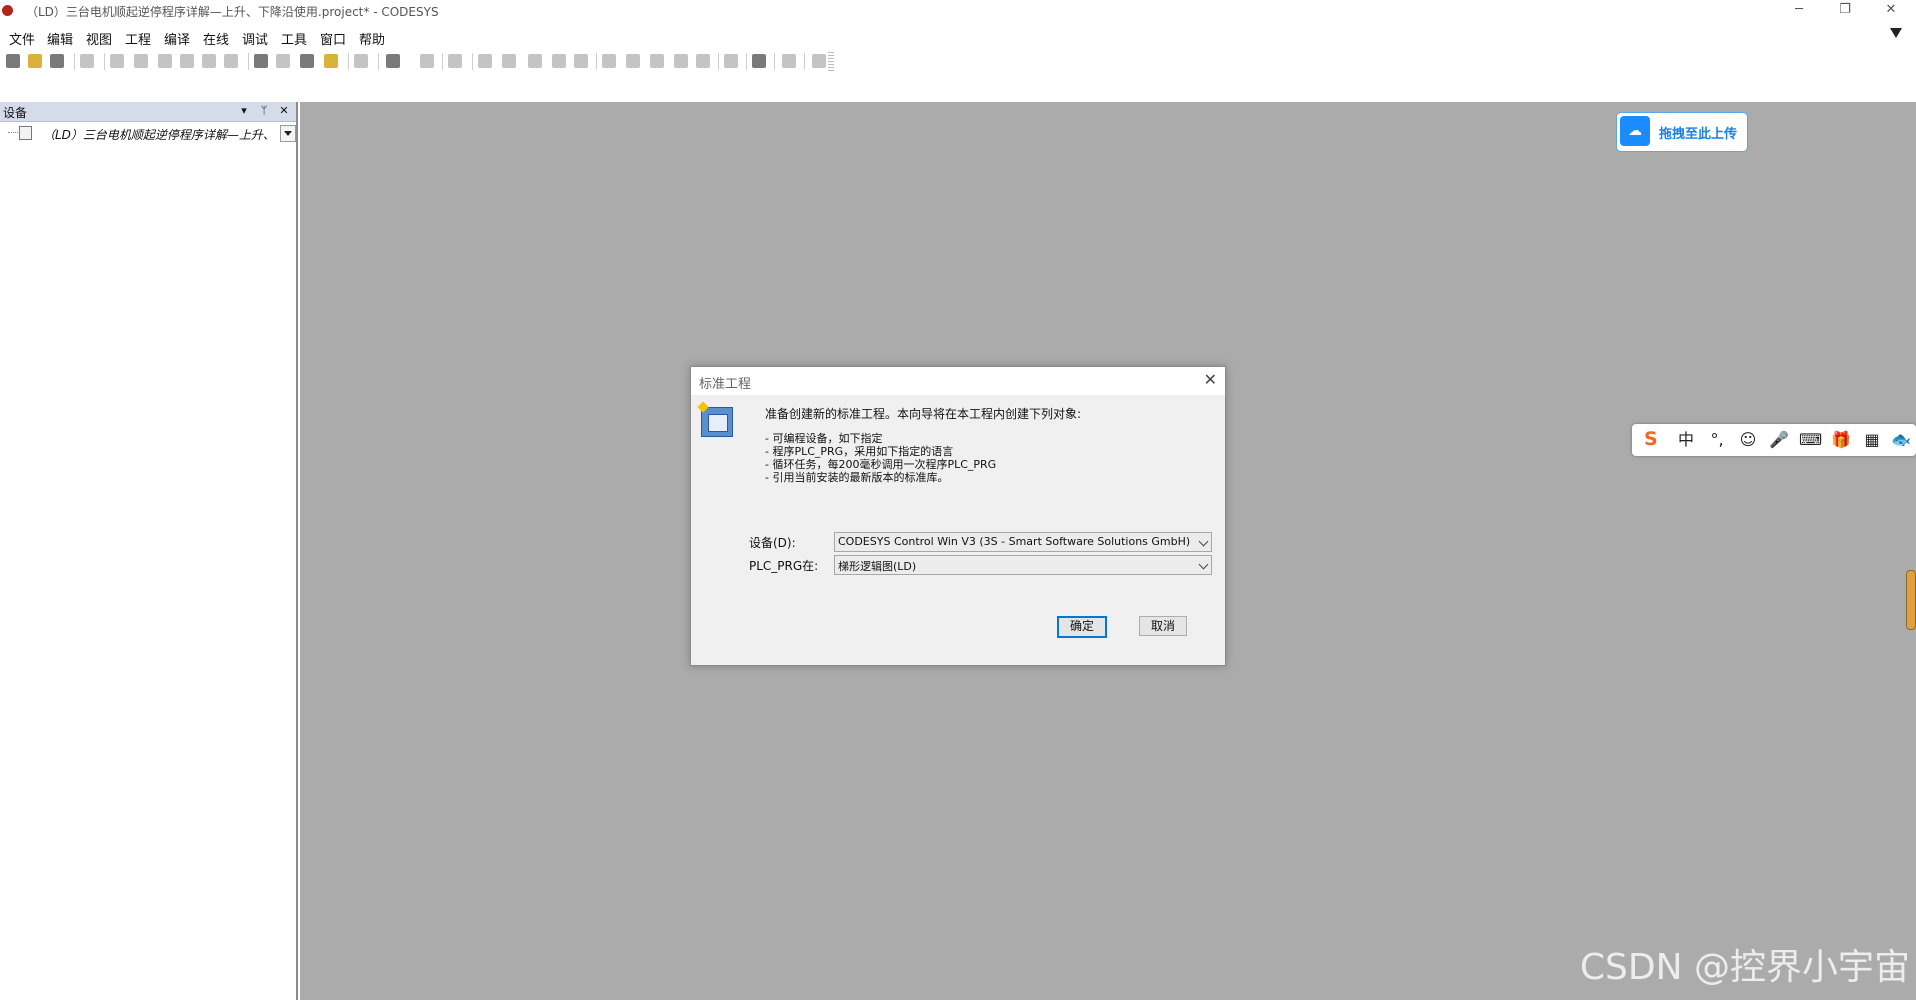 The height and width of the screenshot is (1000, 1916). Describe the element at coordinates (1896, 33) in the screenshot. I see `filter-icon` at that location.